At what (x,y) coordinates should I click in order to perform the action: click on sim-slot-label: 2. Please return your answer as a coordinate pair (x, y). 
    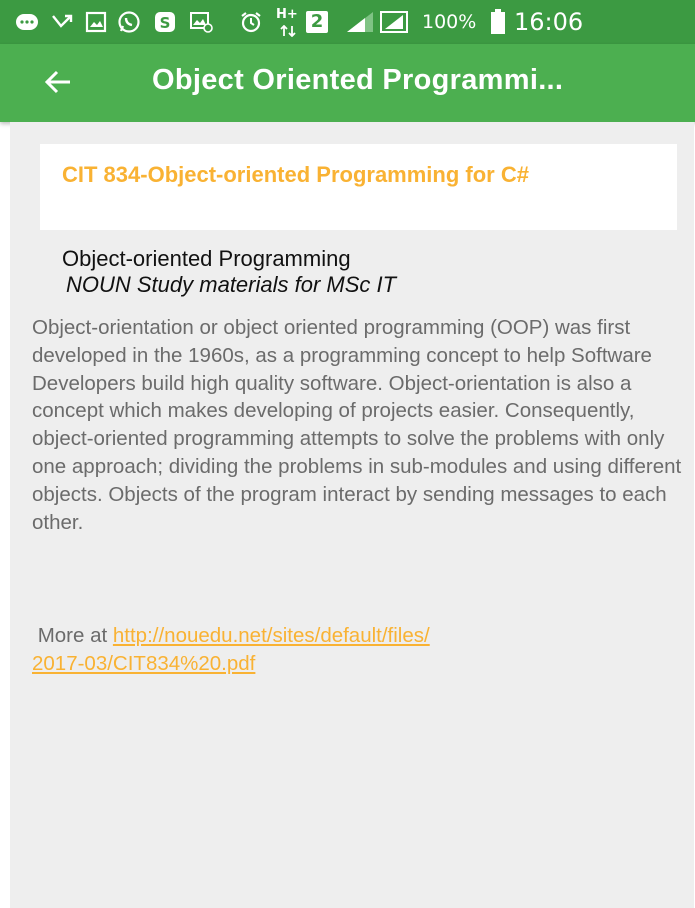
    Looking at the image, I should click on (317, 21).